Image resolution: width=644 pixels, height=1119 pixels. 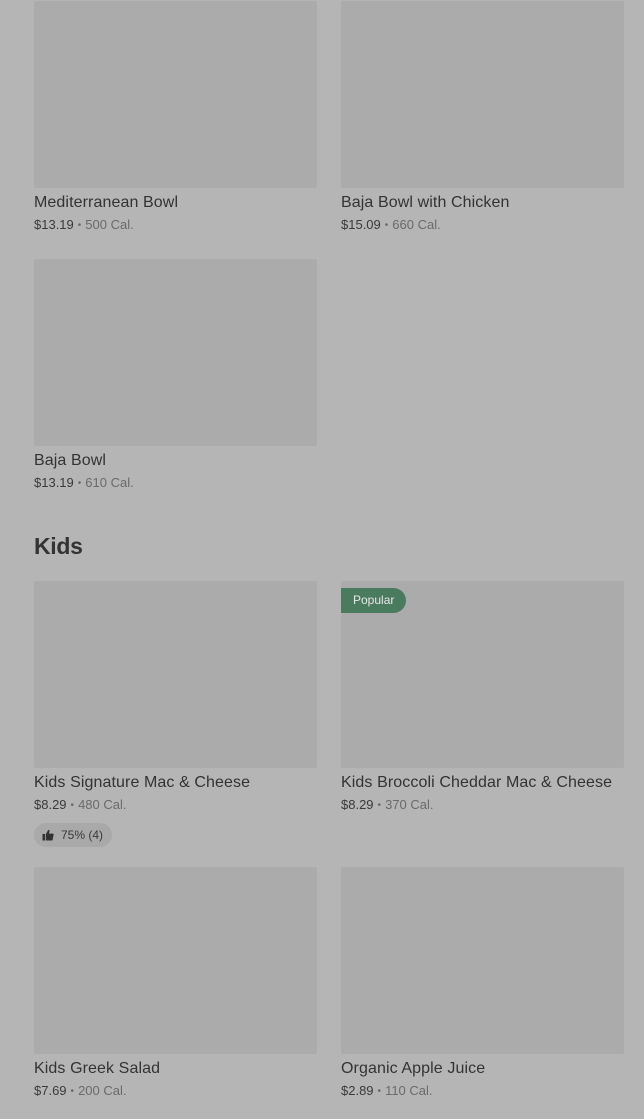 I want to click on menu-item-card: Mediterranean Bowl $13.19 • 500 Cal., so click(x=175, y=117).